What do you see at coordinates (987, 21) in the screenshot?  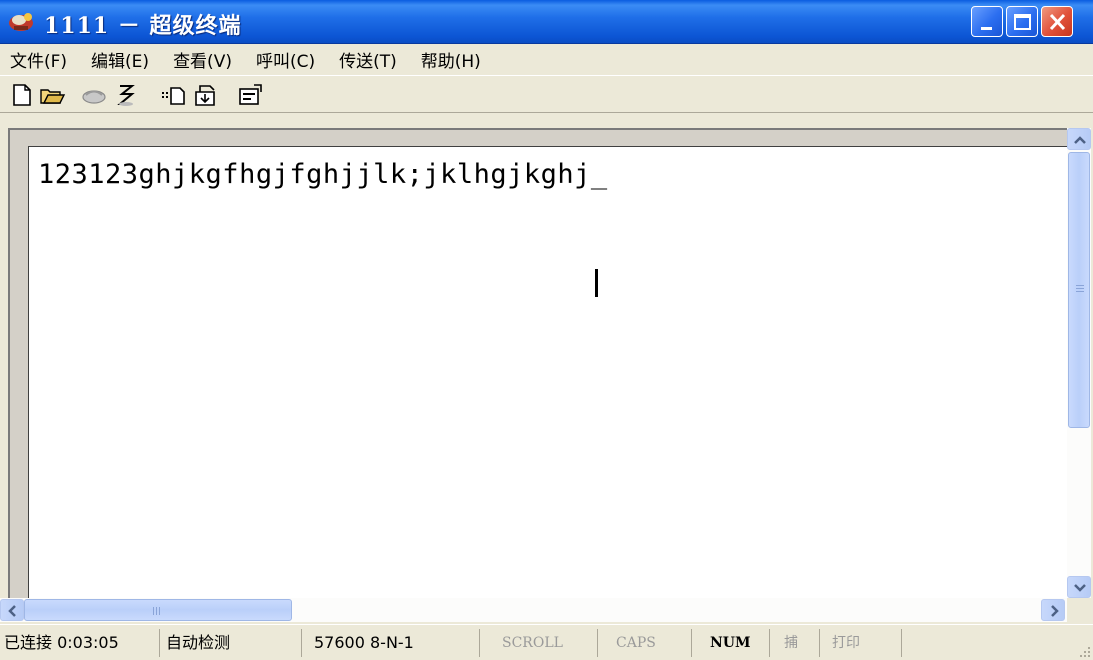 I see `minimize-button` at bounding box center [987, 21].